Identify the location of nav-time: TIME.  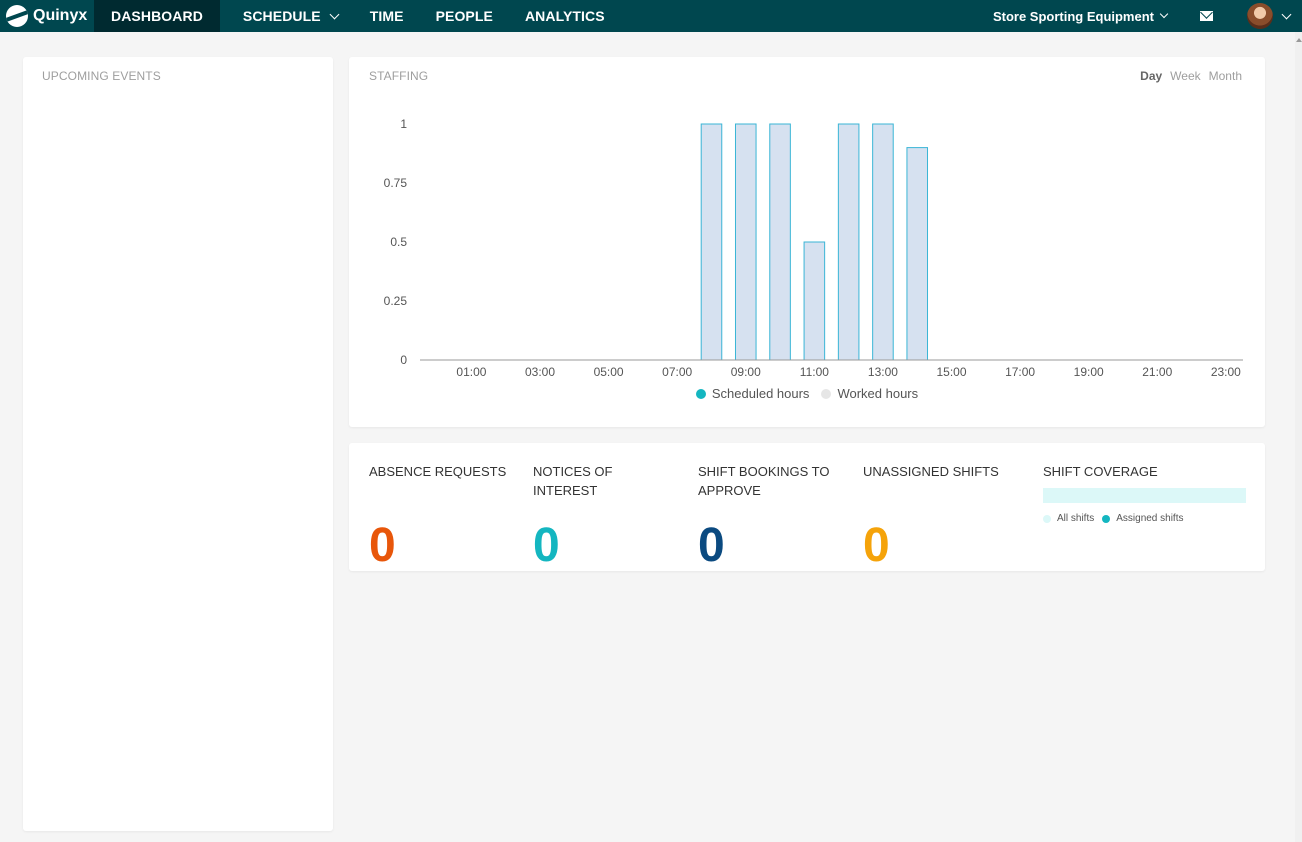
(387, 16).